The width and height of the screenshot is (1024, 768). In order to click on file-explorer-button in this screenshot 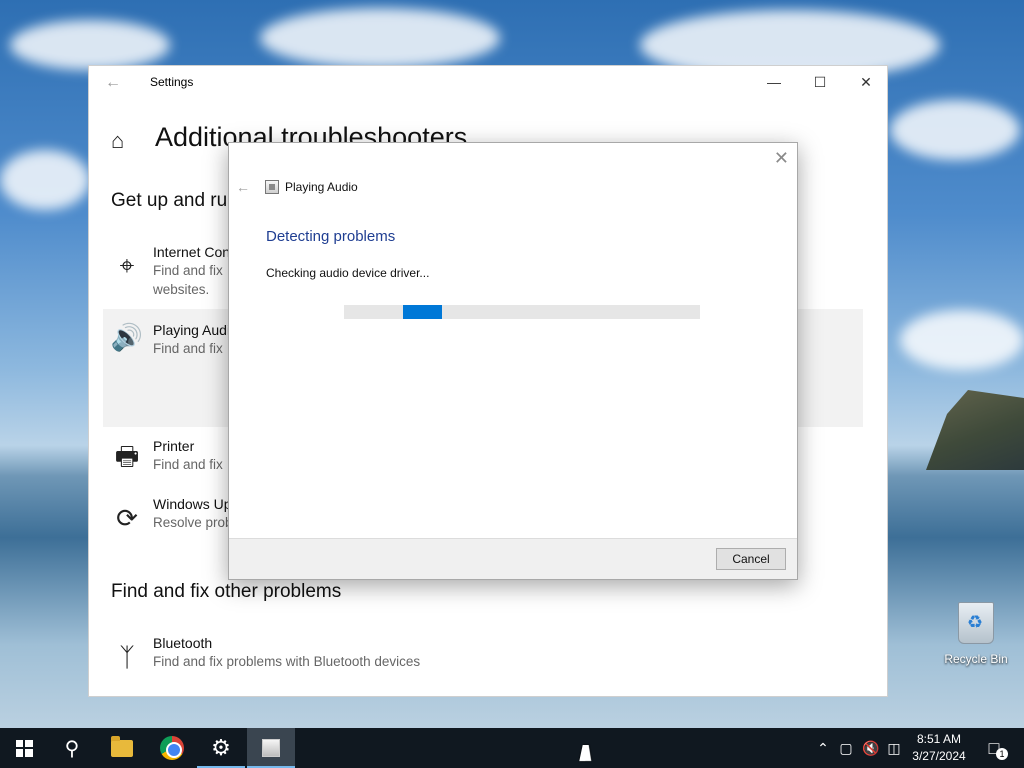, I will do `click(122, 748)`.